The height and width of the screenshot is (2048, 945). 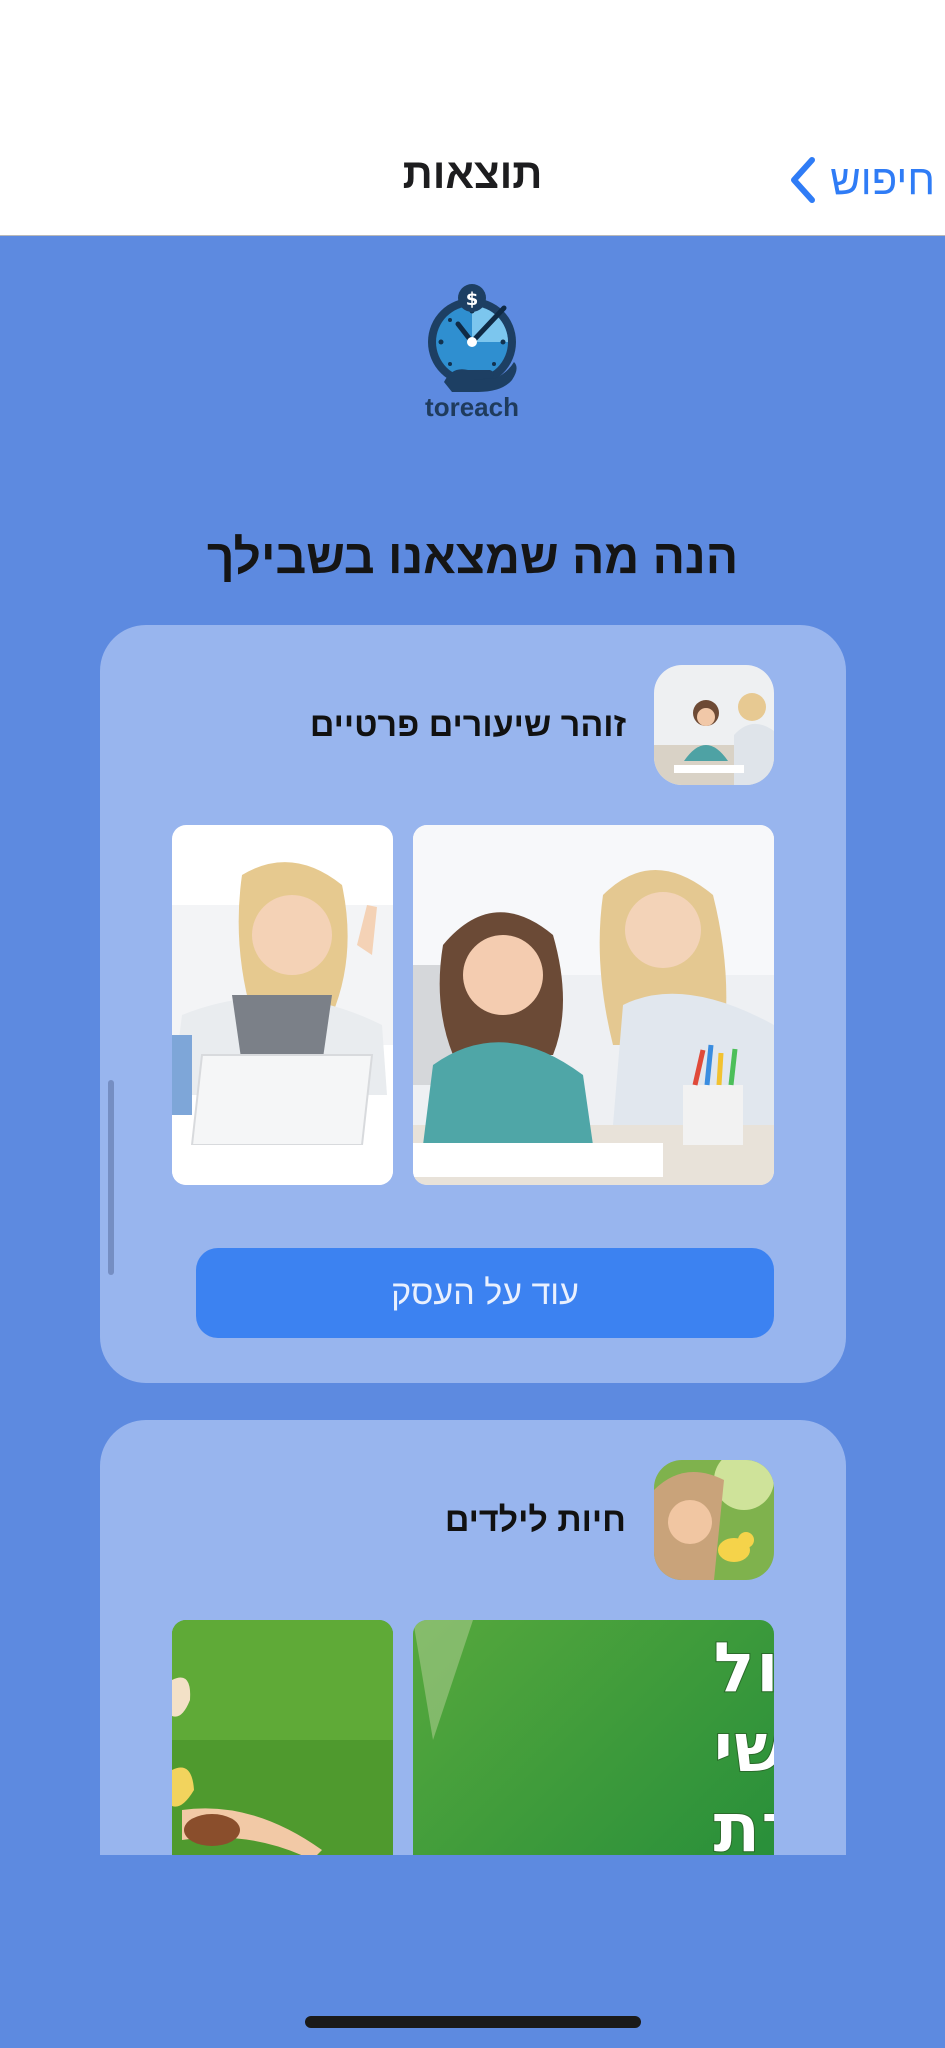 I want to click on business-card-header: זוהר שיעורים פרטיים, so click(x=542, y=725).